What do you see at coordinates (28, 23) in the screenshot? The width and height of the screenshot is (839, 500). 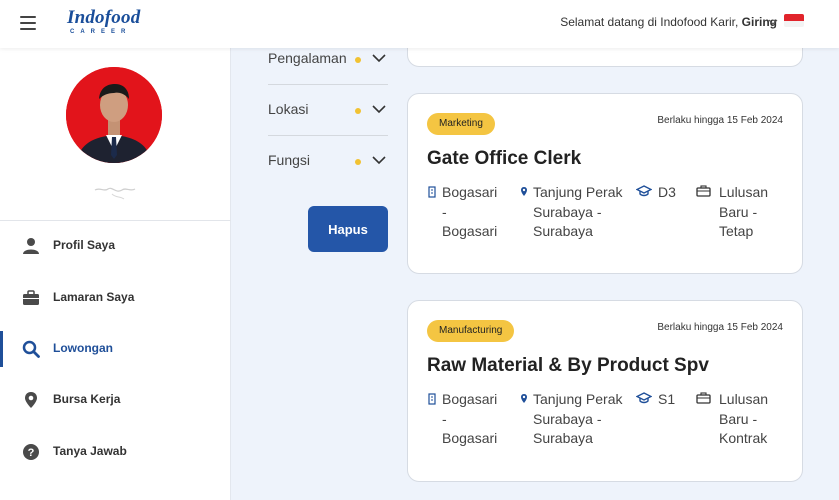 I see `hamburger-menu-icon` at bounding box center [28, 23].